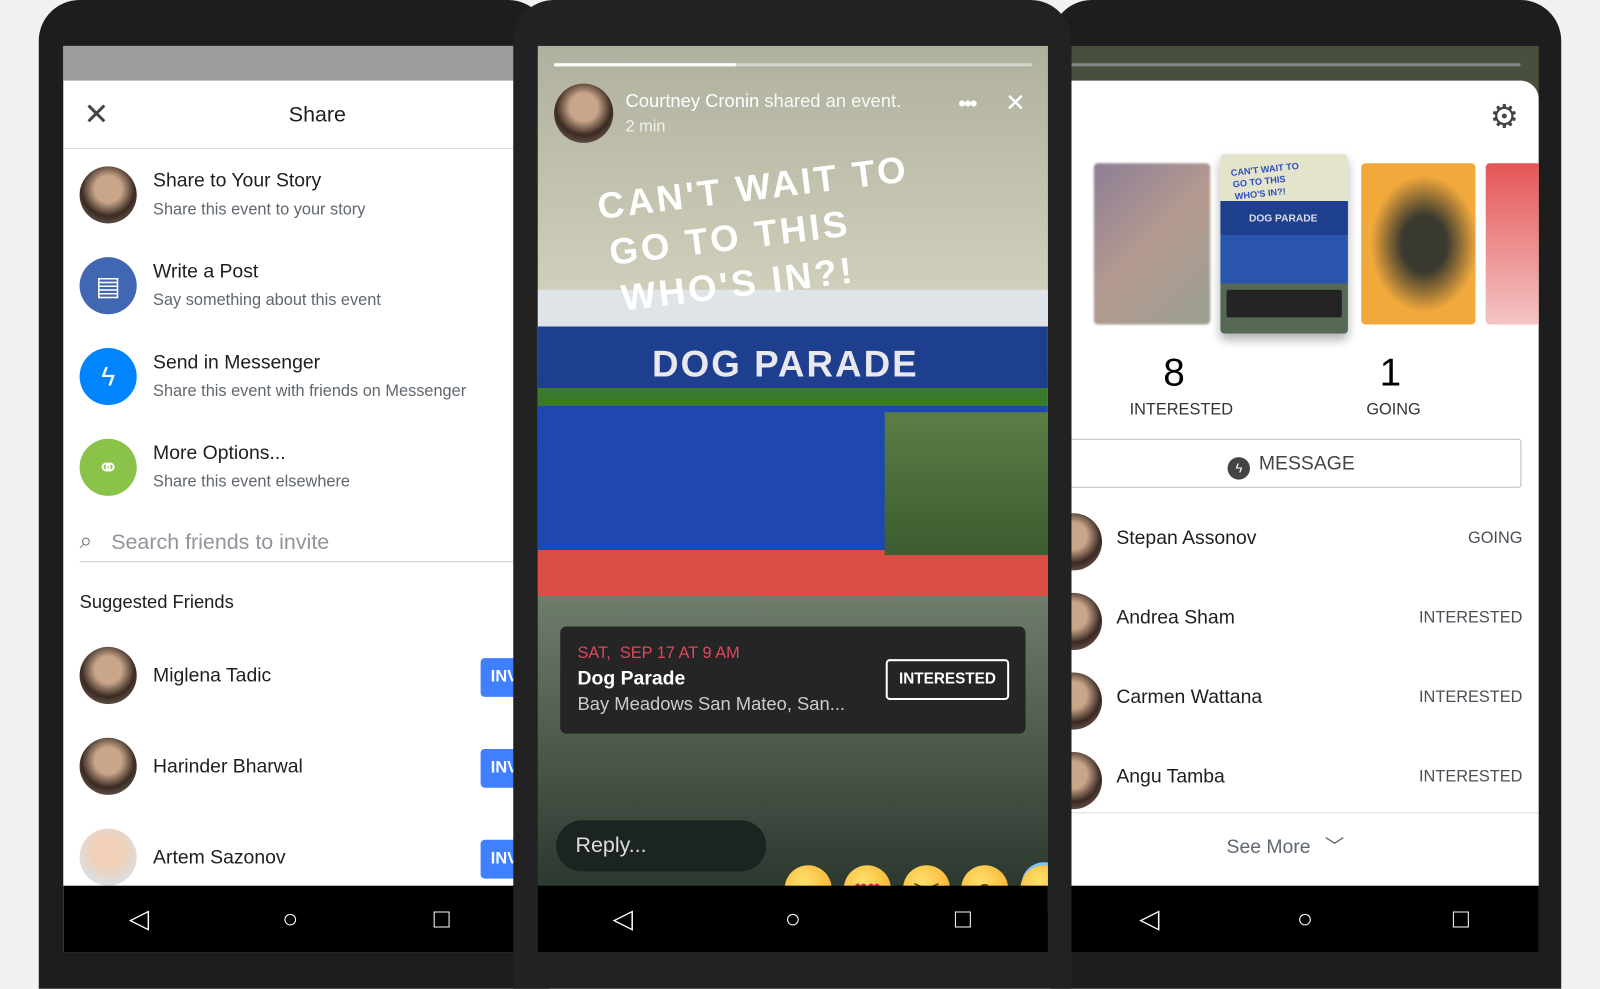 Image resolution: width=1600 pixels, height=989 pixels. Describe the element at coordinates (947, 679) in the screenshot. I see `interested-button: INTERESTED` at that location.